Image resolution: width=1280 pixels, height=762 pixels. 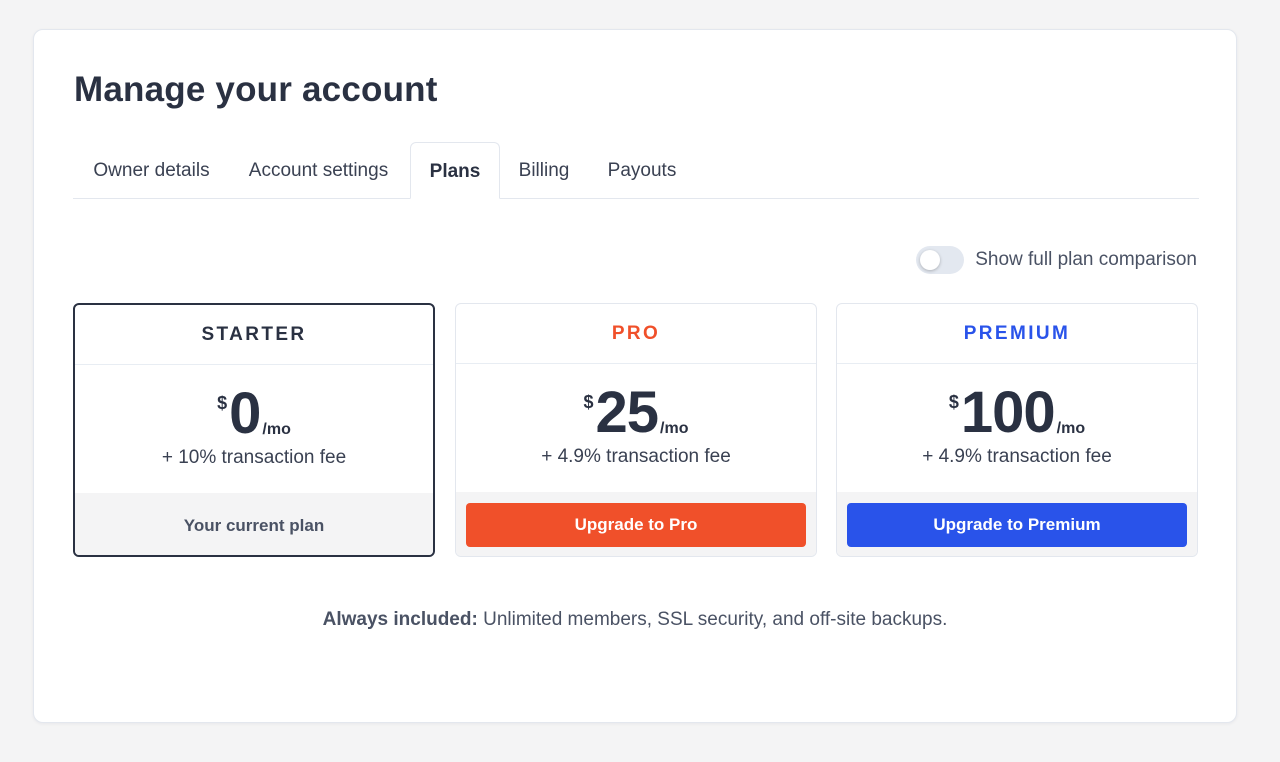 I want to click on tab-account-settings: Account settings, so click(x=318, y=170).